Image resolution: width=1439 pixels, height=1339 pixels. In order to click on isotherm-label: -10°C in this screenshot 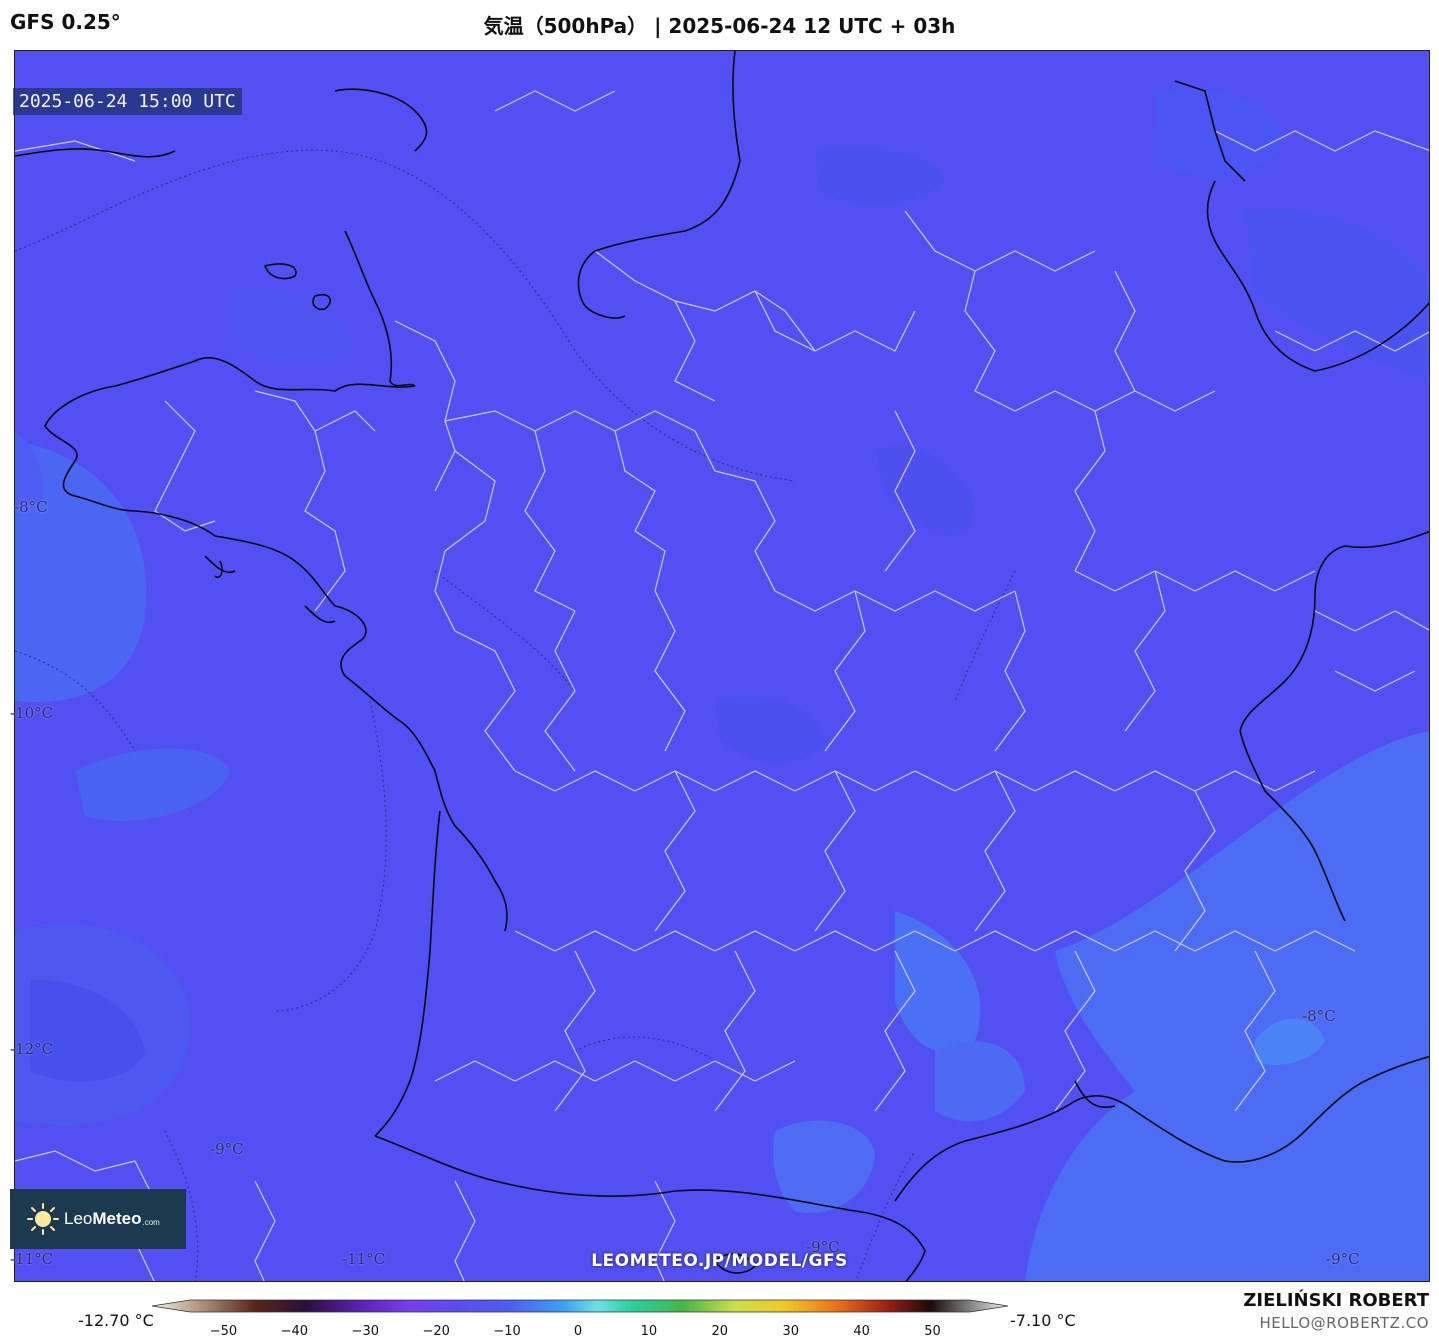, I will do `click(32, 713)`.